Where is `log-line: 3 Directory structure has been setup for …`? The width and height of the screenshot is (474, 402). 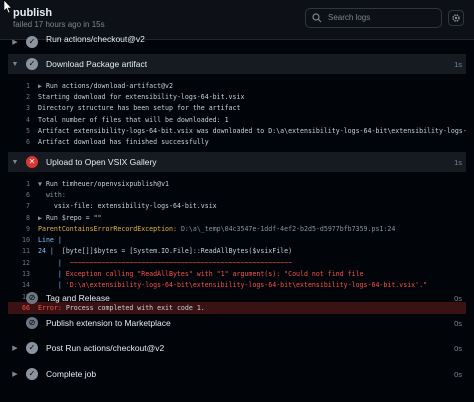
log-line: 3 Directory structure has been setup for … is located at coordinates (133, 108).